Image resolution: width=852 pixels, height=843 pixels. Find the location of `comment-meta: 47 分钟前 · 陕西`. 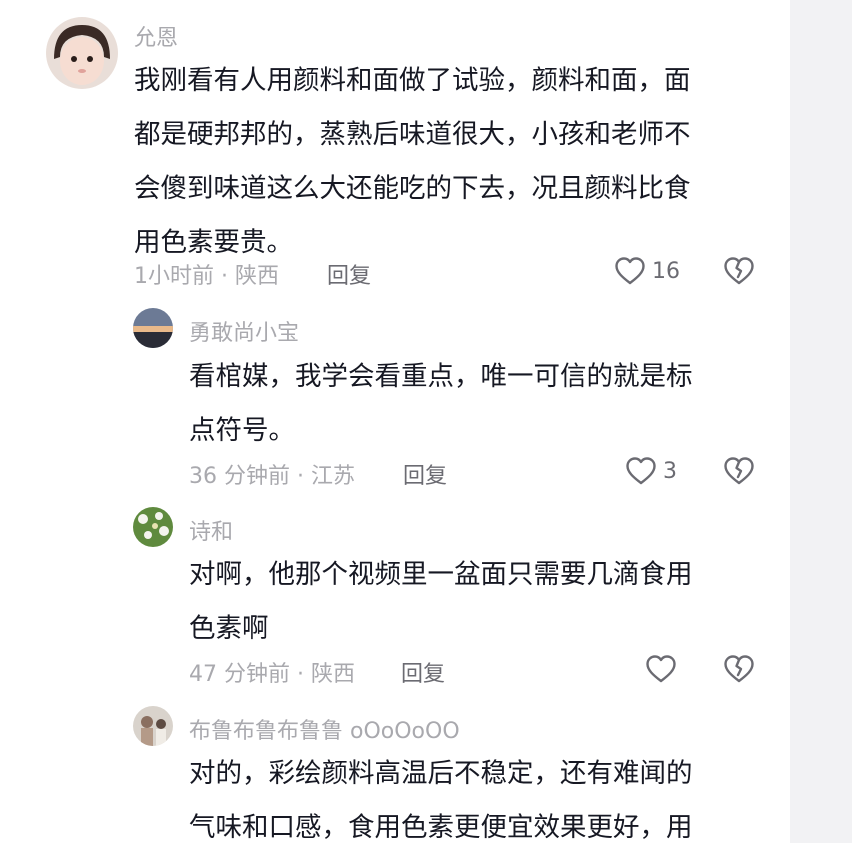

comment-meta: 47 分钟前 · 陕西 is located at coordinates (272, 674).